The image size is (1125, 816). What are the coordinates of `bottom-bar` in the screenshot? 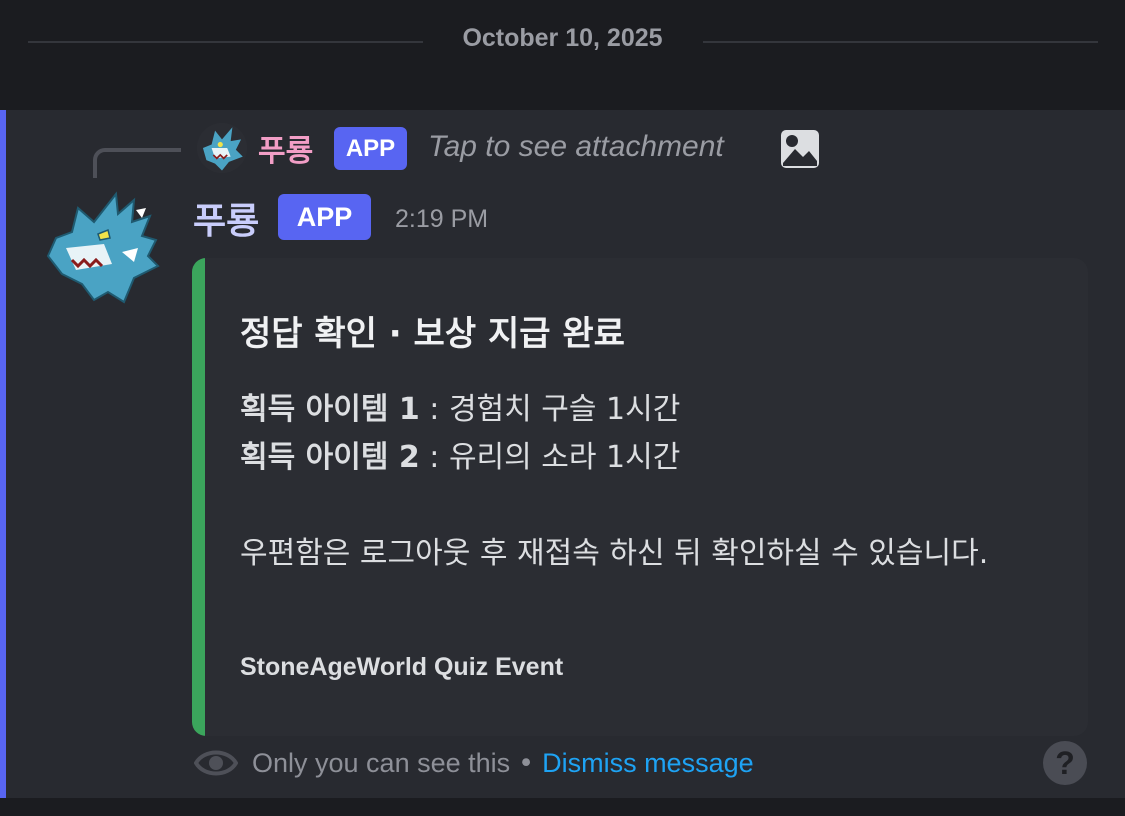 It's located at (562, 807).